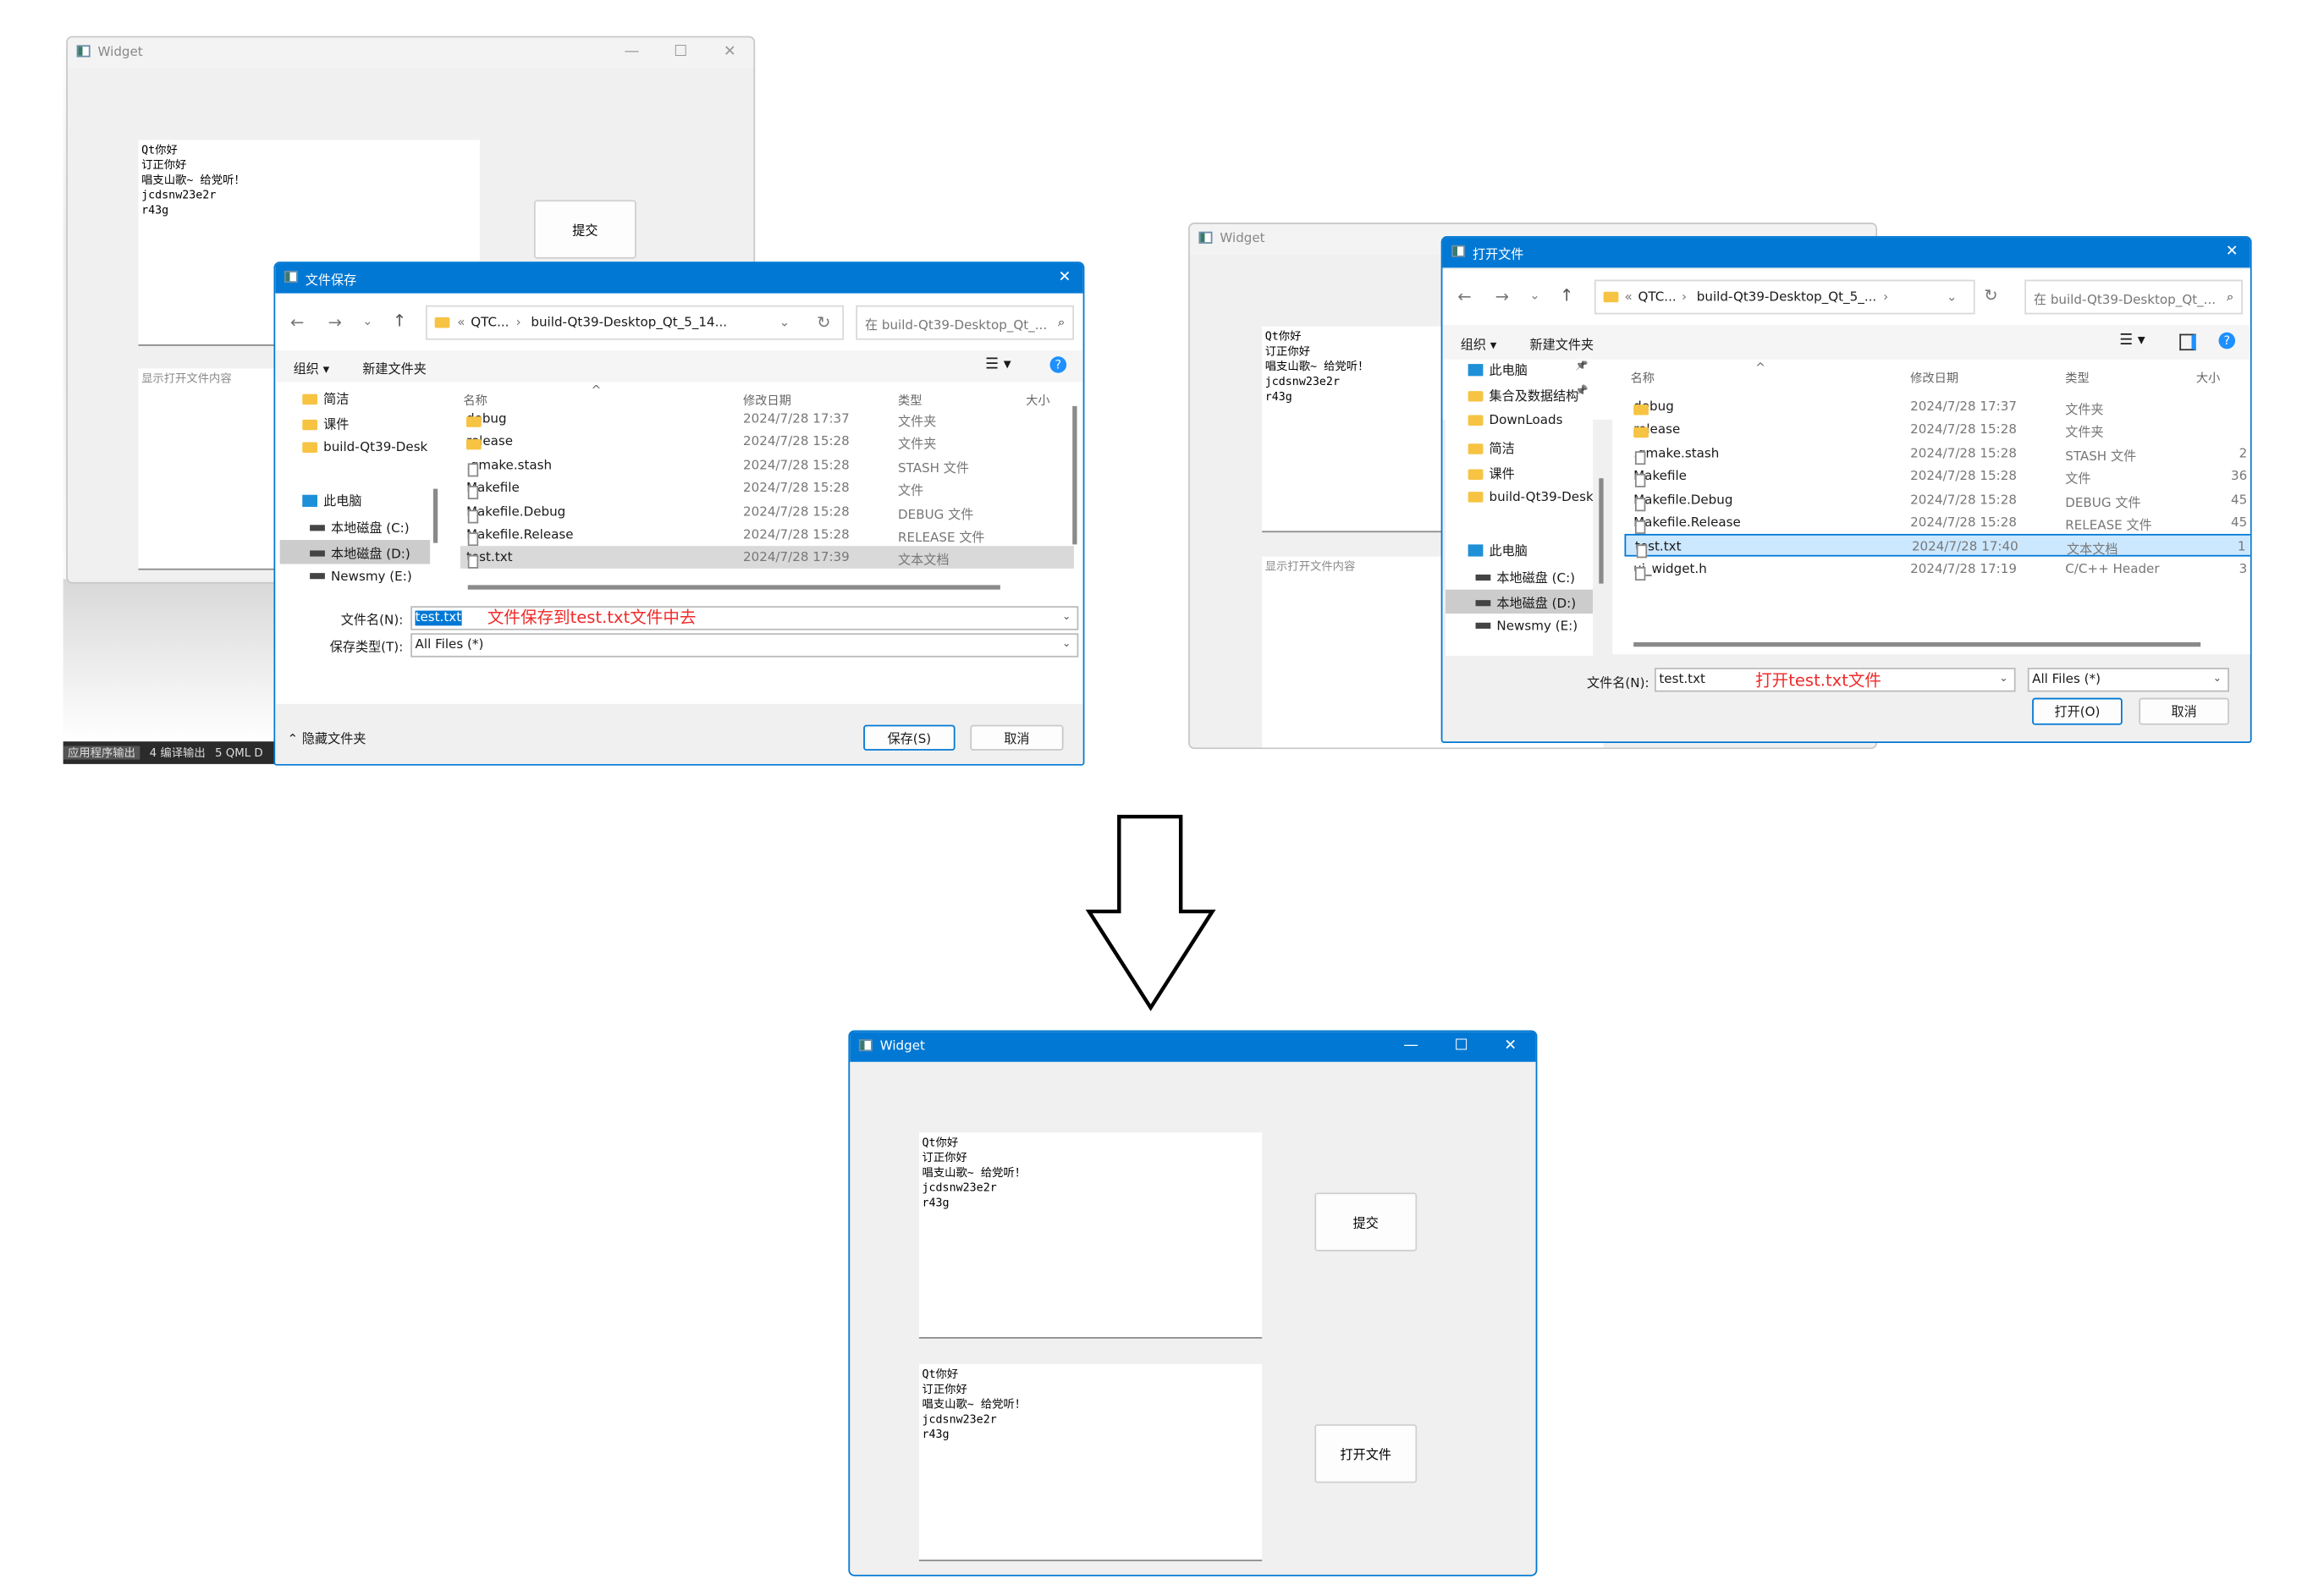  I want to click on file-row: test.txt 2024/7/28 17:39 文本文档, so click(767, 558).